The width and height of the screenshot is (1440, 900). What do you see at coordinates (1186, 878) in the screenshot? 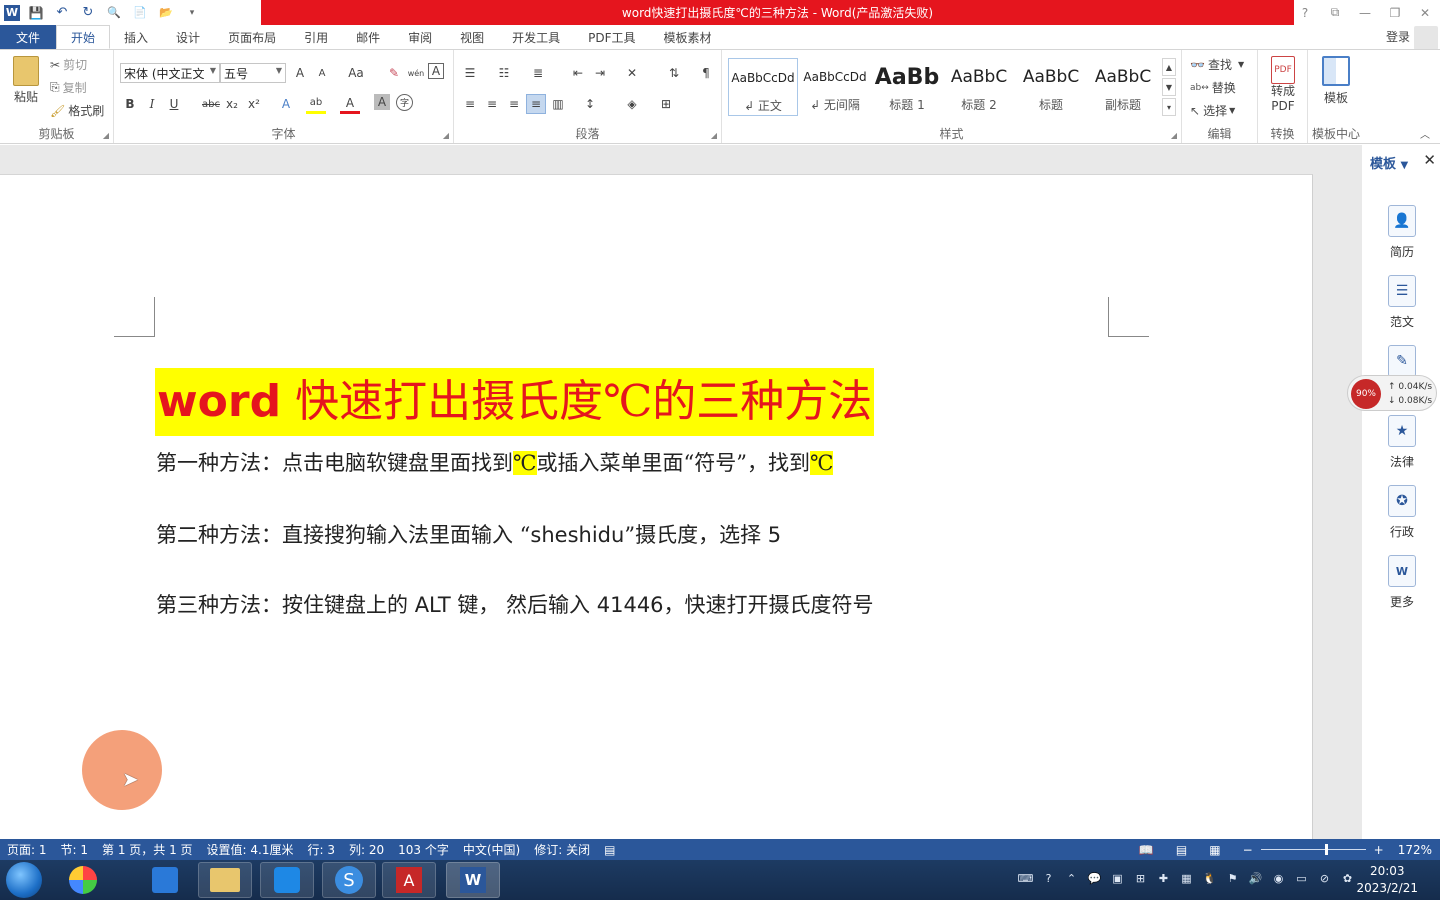
I see `grid-app-icon: ▦` at bounding box center [1186, 878].